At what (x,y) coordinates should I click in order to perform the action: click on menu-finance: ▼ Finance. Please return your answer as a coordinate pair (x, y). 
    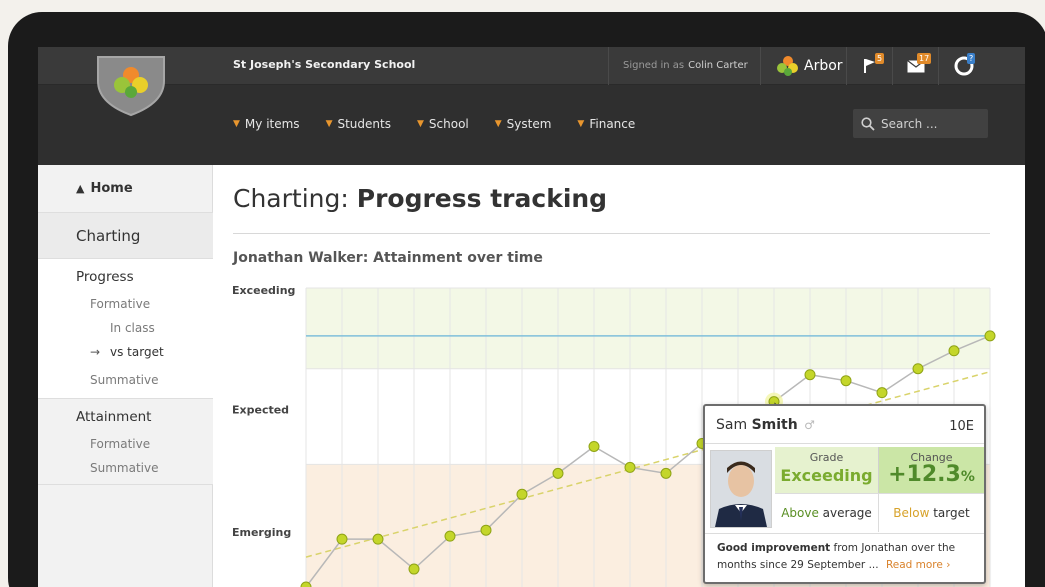
    Looking at the image, I should click on (606, 124).